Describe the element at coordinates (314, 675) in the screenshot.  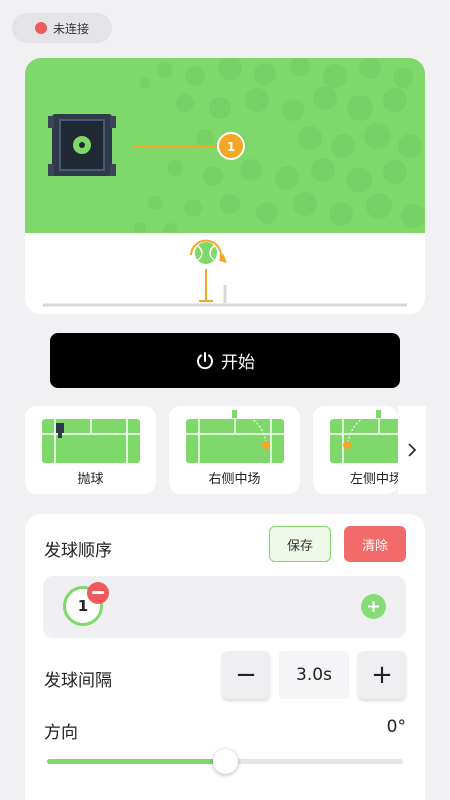
I see `interval-value: 3.0s` at that location.